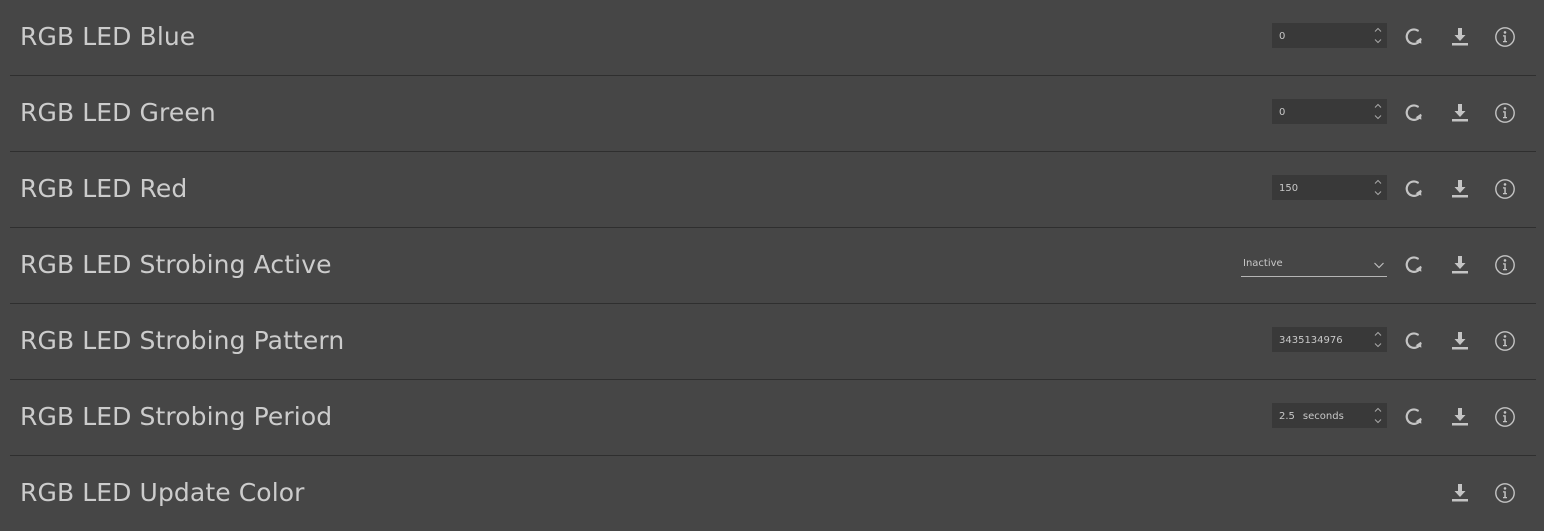  I want to click on spinbox-number: 2.5, so click(1287, 416).